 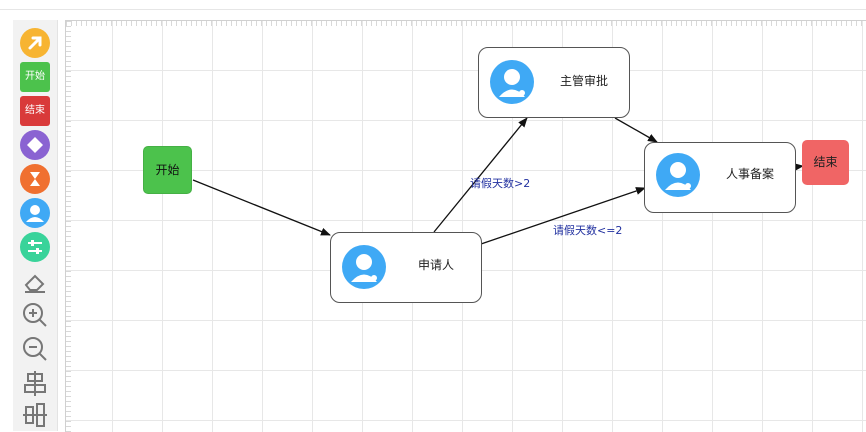 I want to click on edge-start-to-applicant, so click(x=261, y=207).